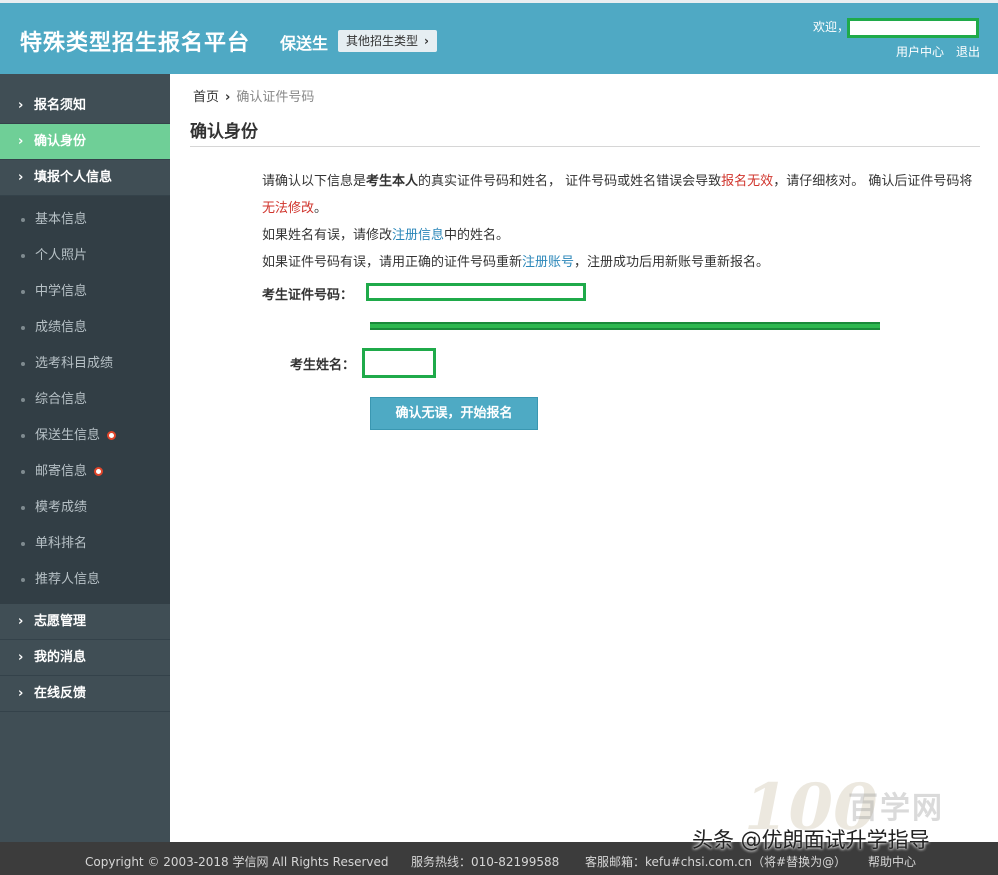 The height and width of the screenshot is (875, 998). What do you see at coordinates (60, 657) in the screenshot?
I see `sidebar-item-label: 我的消息` at bounding box center [60, 657].